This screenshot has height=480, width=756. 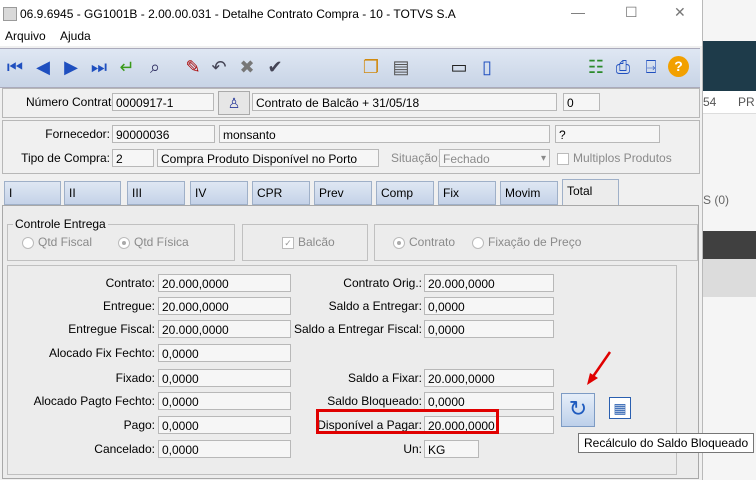 I want to click on search-icon: ⌕, so click(x=155, y=67).